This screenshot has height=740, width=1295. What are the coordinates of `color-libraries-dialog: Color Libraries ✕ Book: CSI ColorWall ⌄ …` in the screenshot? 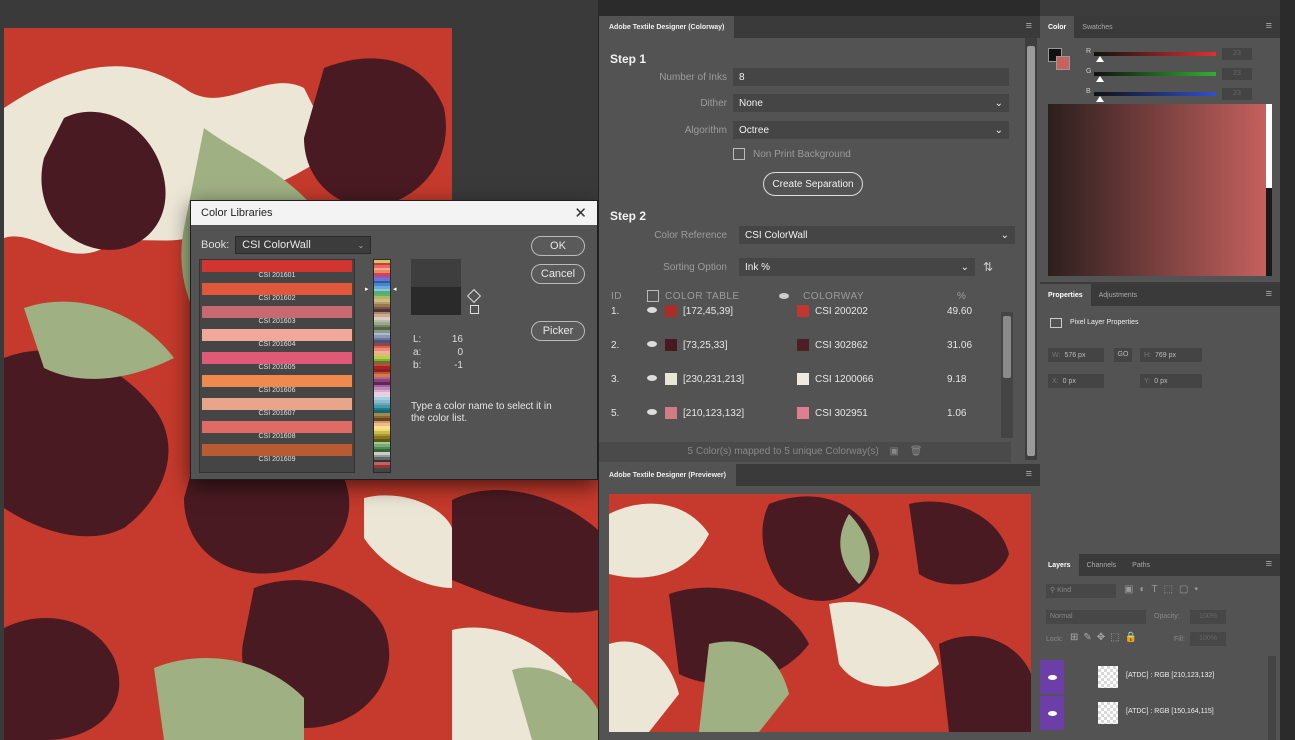 It's located at (394, 340).